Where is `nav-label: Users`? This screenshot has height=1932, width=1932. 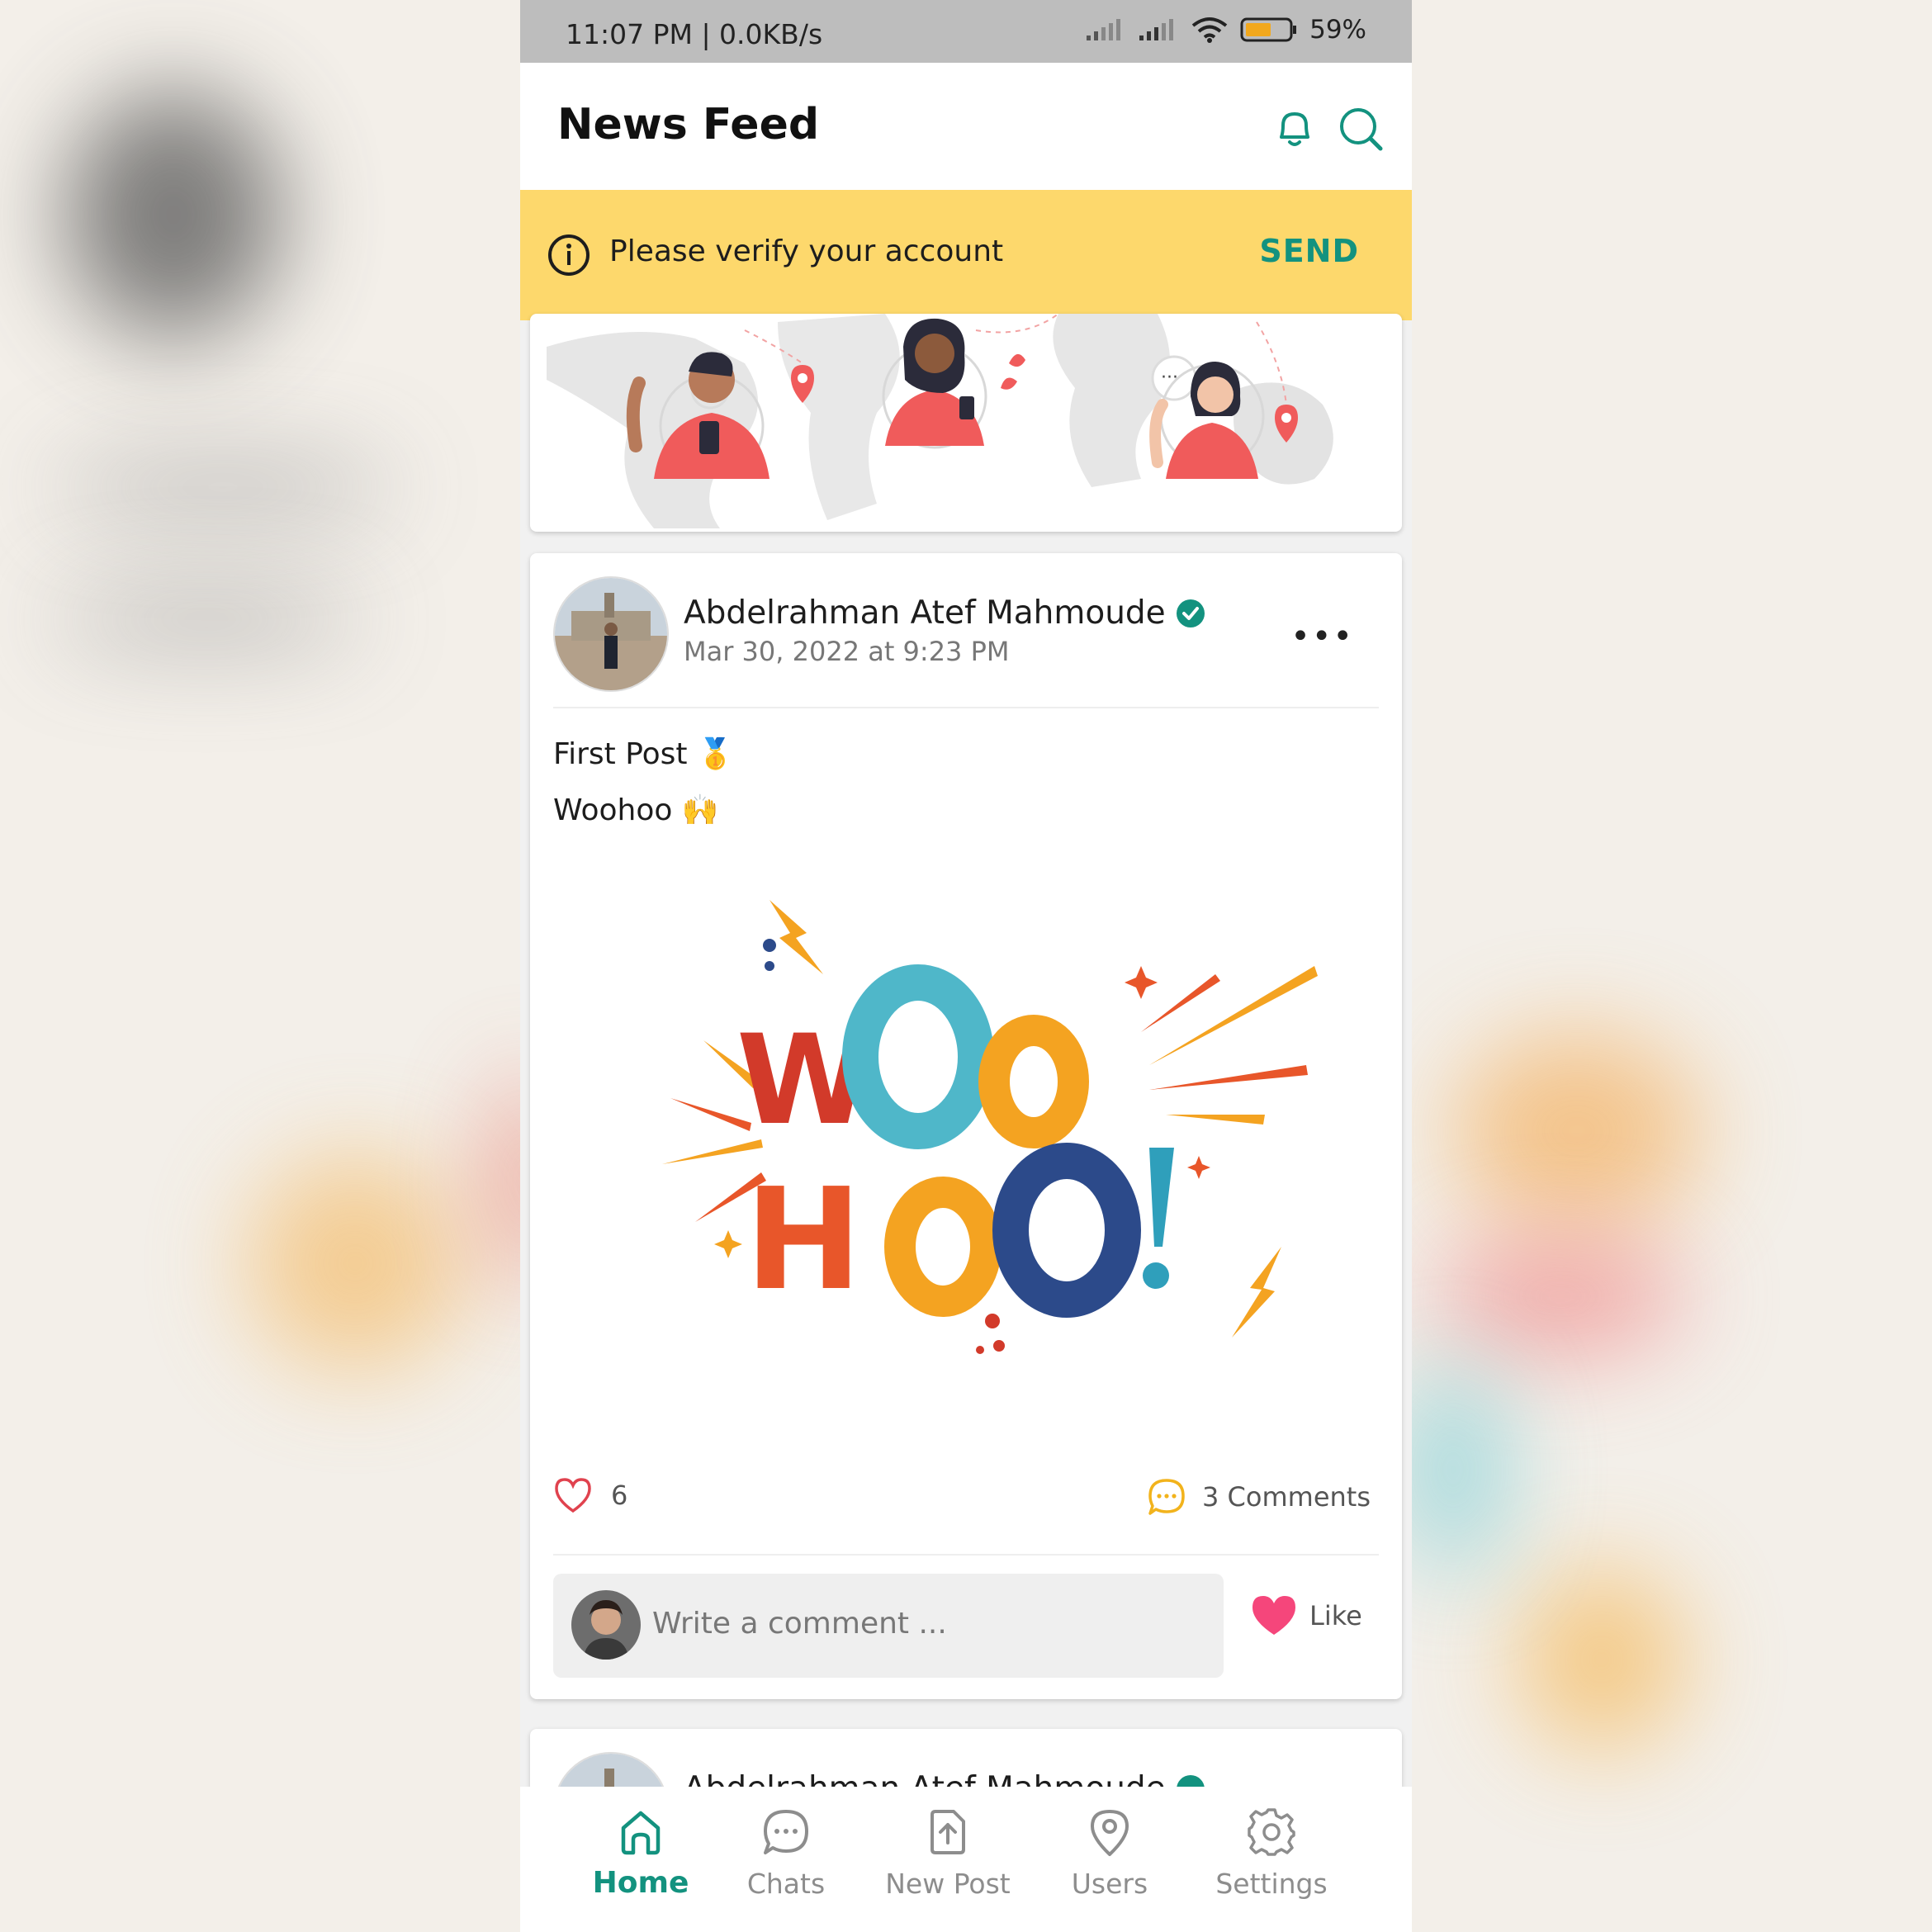
nav-label: Users is located at coordinates (1109, 1884).